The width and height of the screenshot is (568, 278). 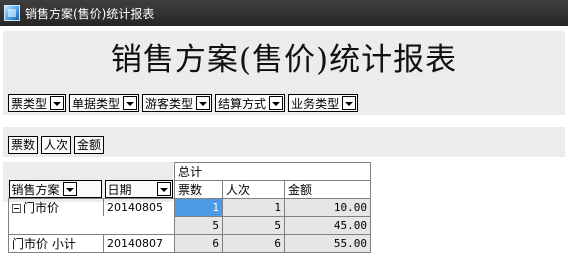 I want to click on report-title: 销售方案(售价)统计报表, so click(x=284, y=60).